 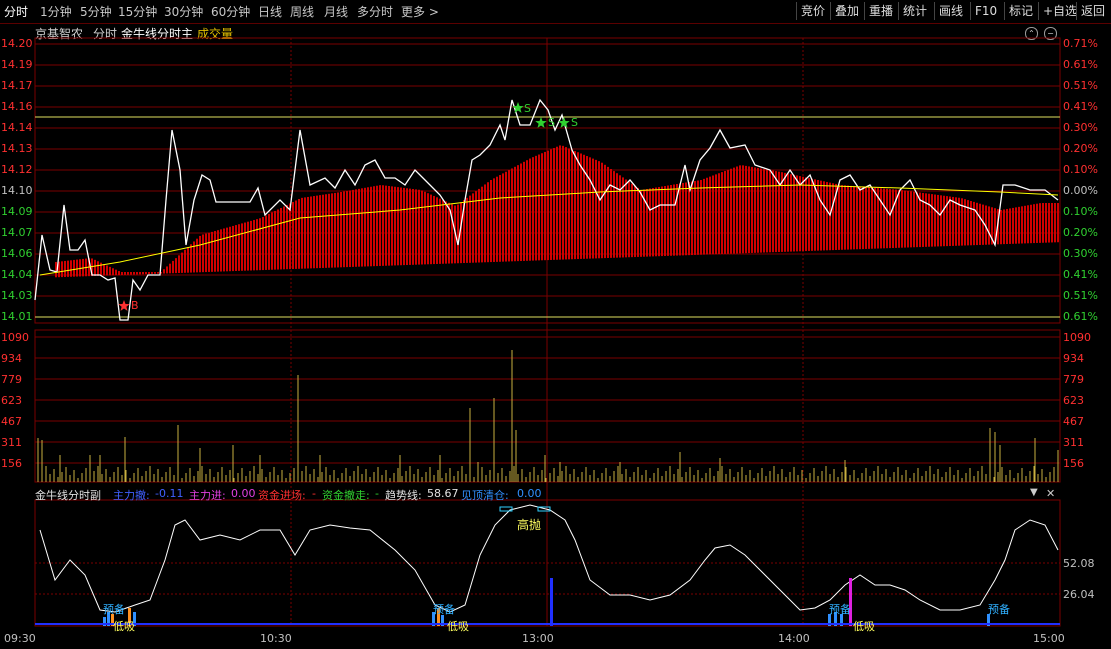 What do you see at coordinates (11, 379) in the screenshot?
I see `volume-axis-label: 779` at bounding box center [11, 379].